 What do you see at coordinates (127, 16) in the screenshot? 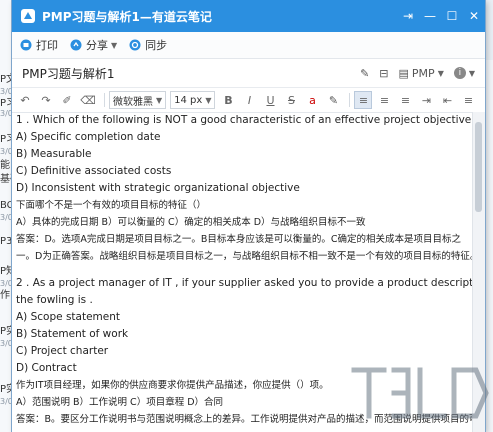
I see `window-title: PMP习题与解析1—有道云笔记` at bounding box center [127, 16].